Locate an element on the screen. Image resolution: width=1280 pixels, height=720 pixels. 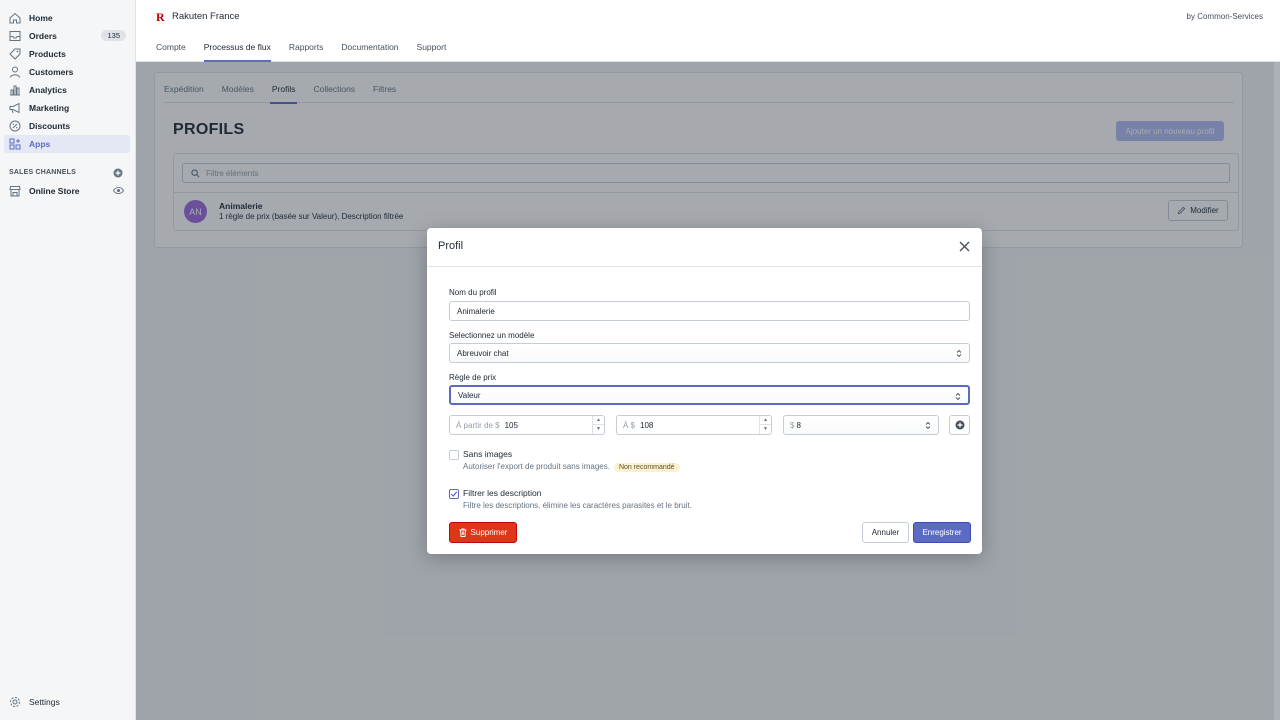
range-from-input: À partir de $ 105 ▲ ▼ is located at coordinates (527, 425).